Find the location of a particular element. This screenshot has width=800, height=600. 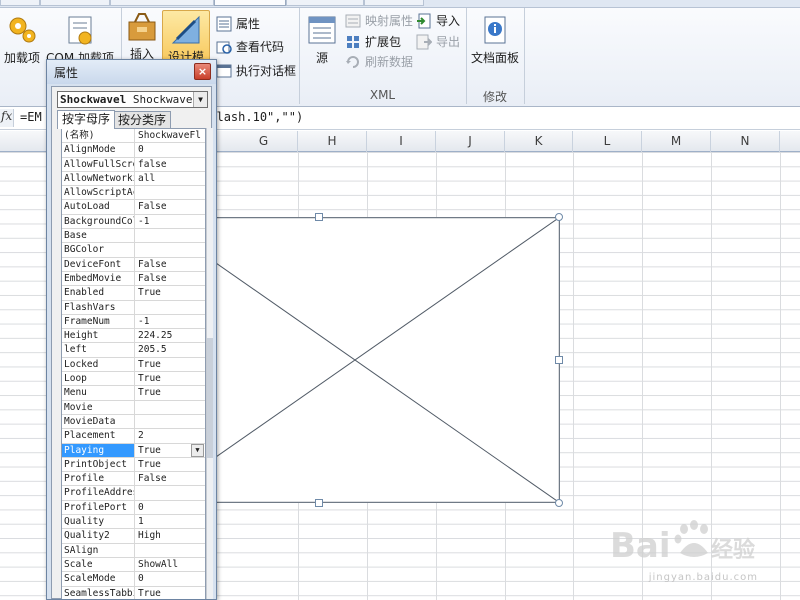

column-header-g: G is located at coordinates (264, 141).